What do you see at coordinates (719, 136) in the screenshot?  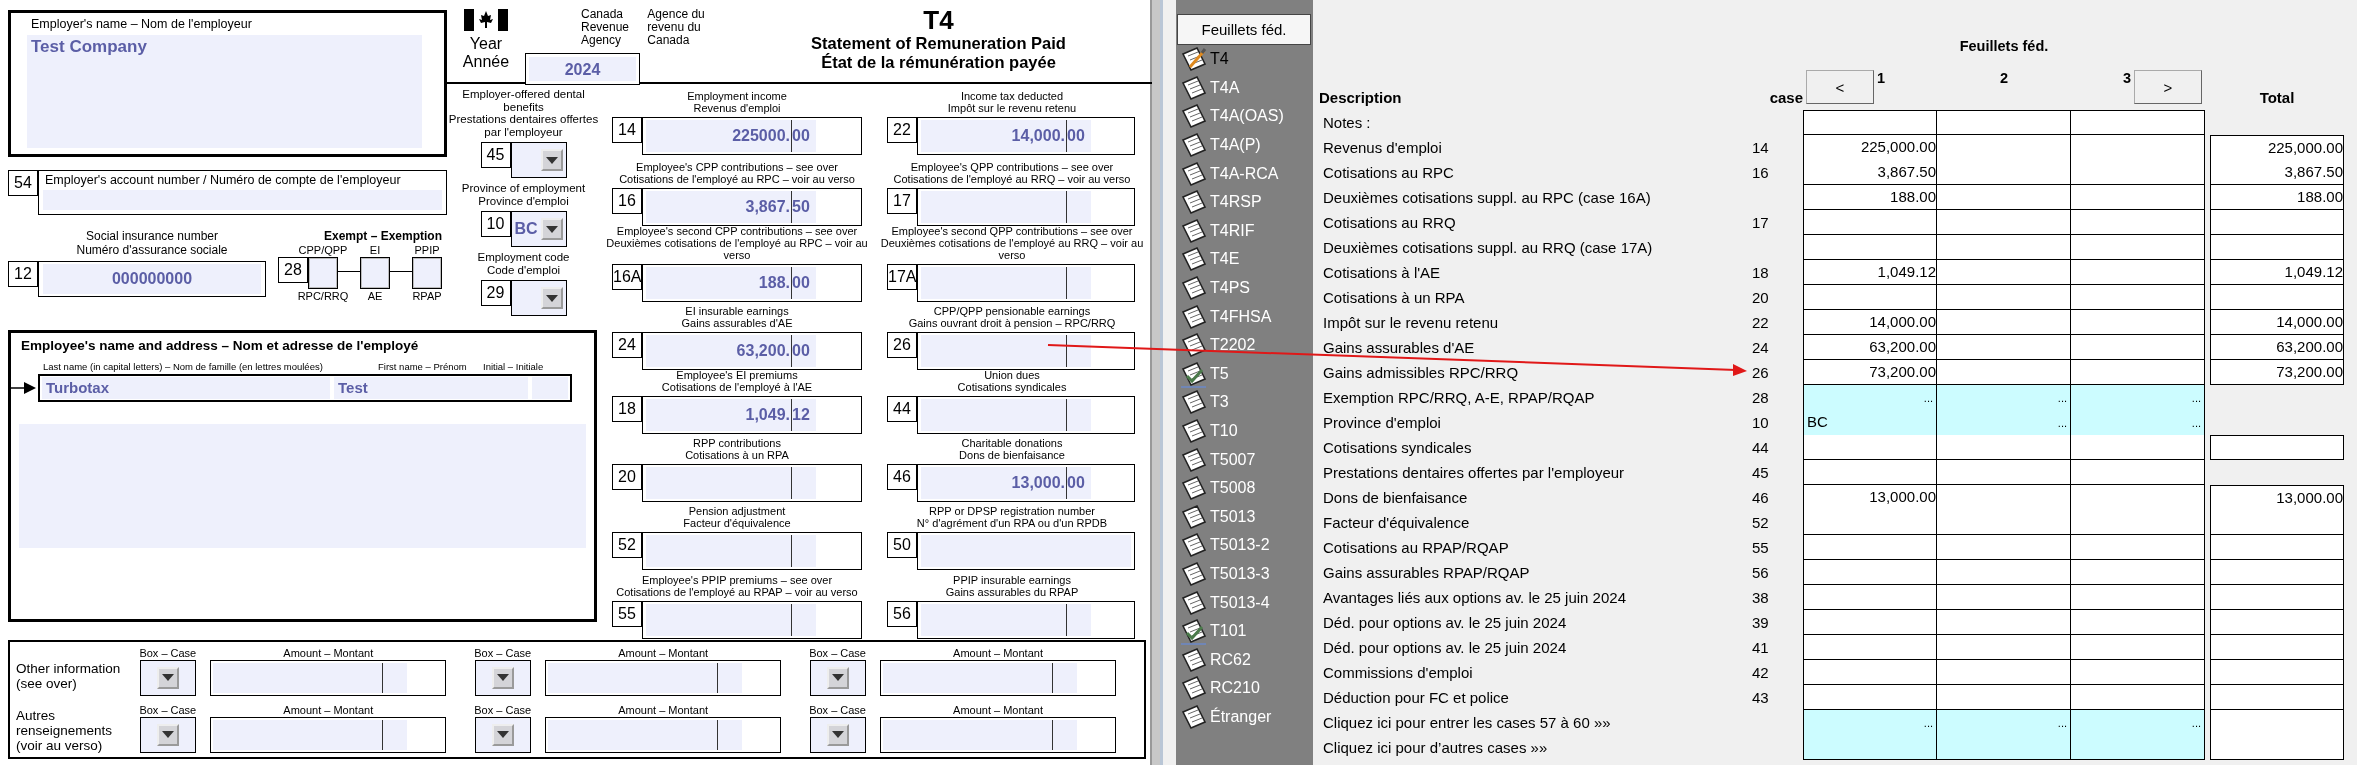 I see `dollars-field: 225000.` at bounding box center [719, 136].